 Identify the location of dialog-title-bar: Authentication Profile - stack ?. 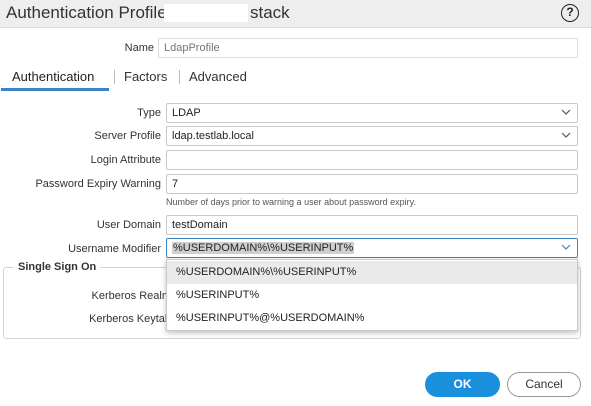
(295, 14).